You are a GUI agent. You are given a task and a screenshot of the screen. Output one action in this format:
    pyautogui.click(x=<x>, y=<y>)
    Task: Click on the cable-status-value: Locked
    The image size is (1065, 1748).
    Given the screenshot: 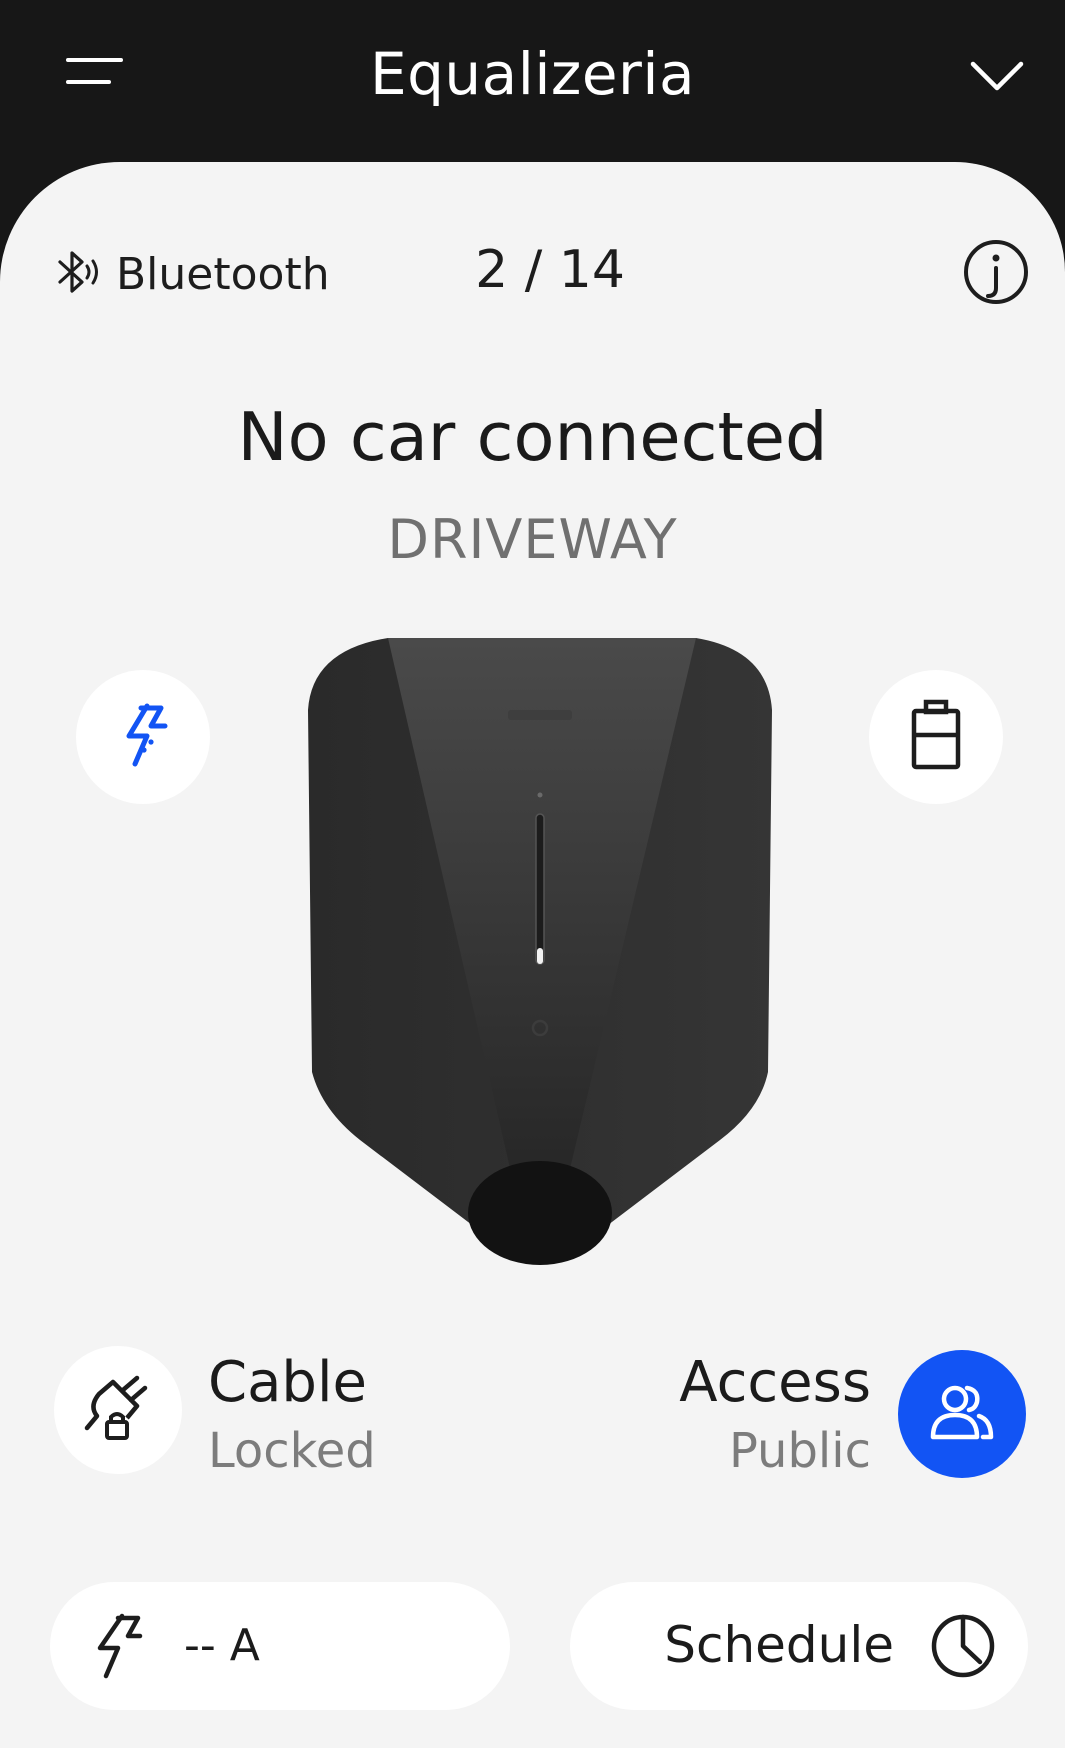 What is the action you would take?
    pyautogui.click(x=292, y=1451)
    